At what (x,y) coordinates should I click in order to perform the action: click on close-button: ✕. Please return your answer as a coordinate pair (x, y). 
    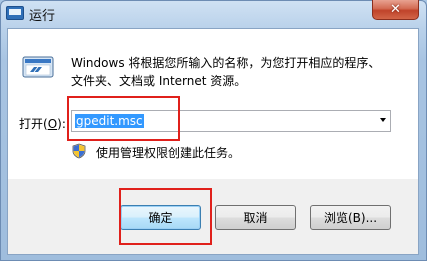
    Looking at the image, I should click on (395, 10).